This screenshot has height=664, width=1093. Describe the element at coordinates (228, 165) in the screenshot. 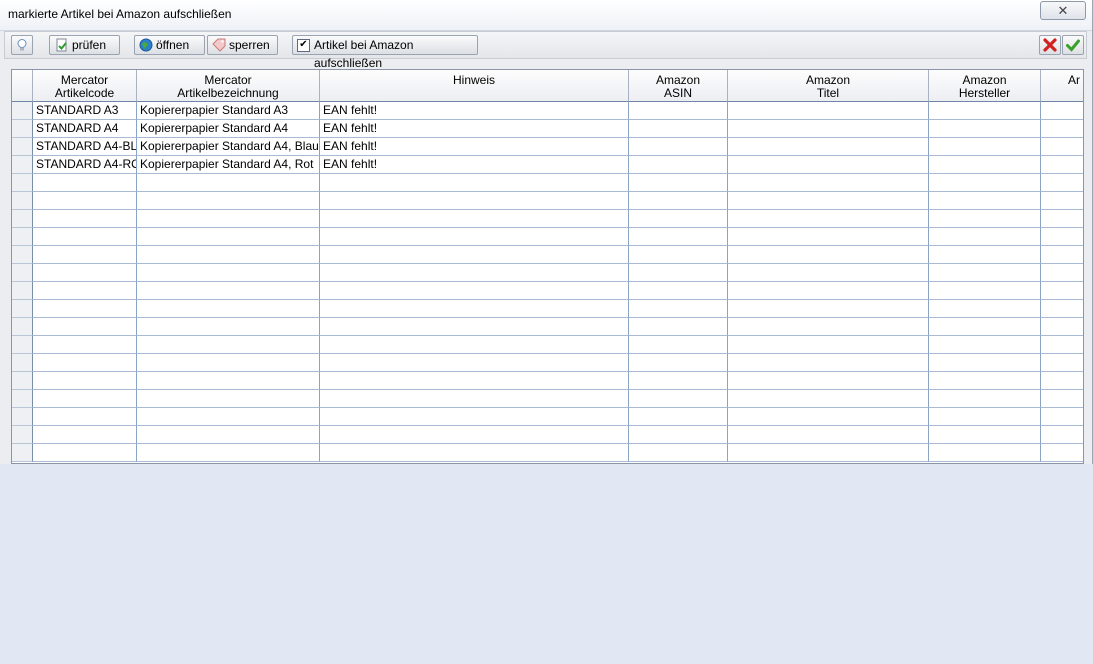

I see `grid-cell-name: Kopiererpapier Standard A4, Rot` at that location.